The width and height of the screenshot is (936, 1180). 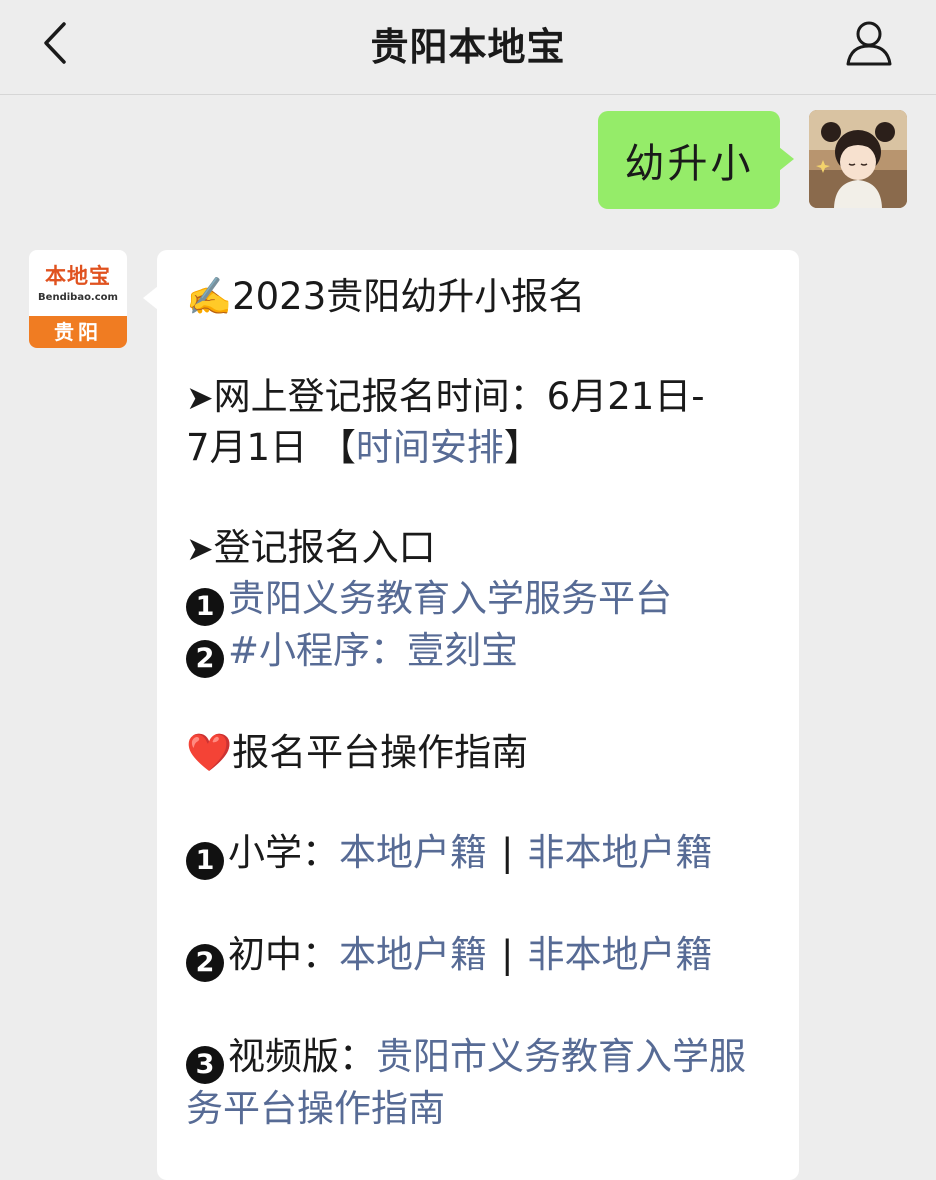 I want to click on heart-icon: ❤️, so click(x=209, y=752).